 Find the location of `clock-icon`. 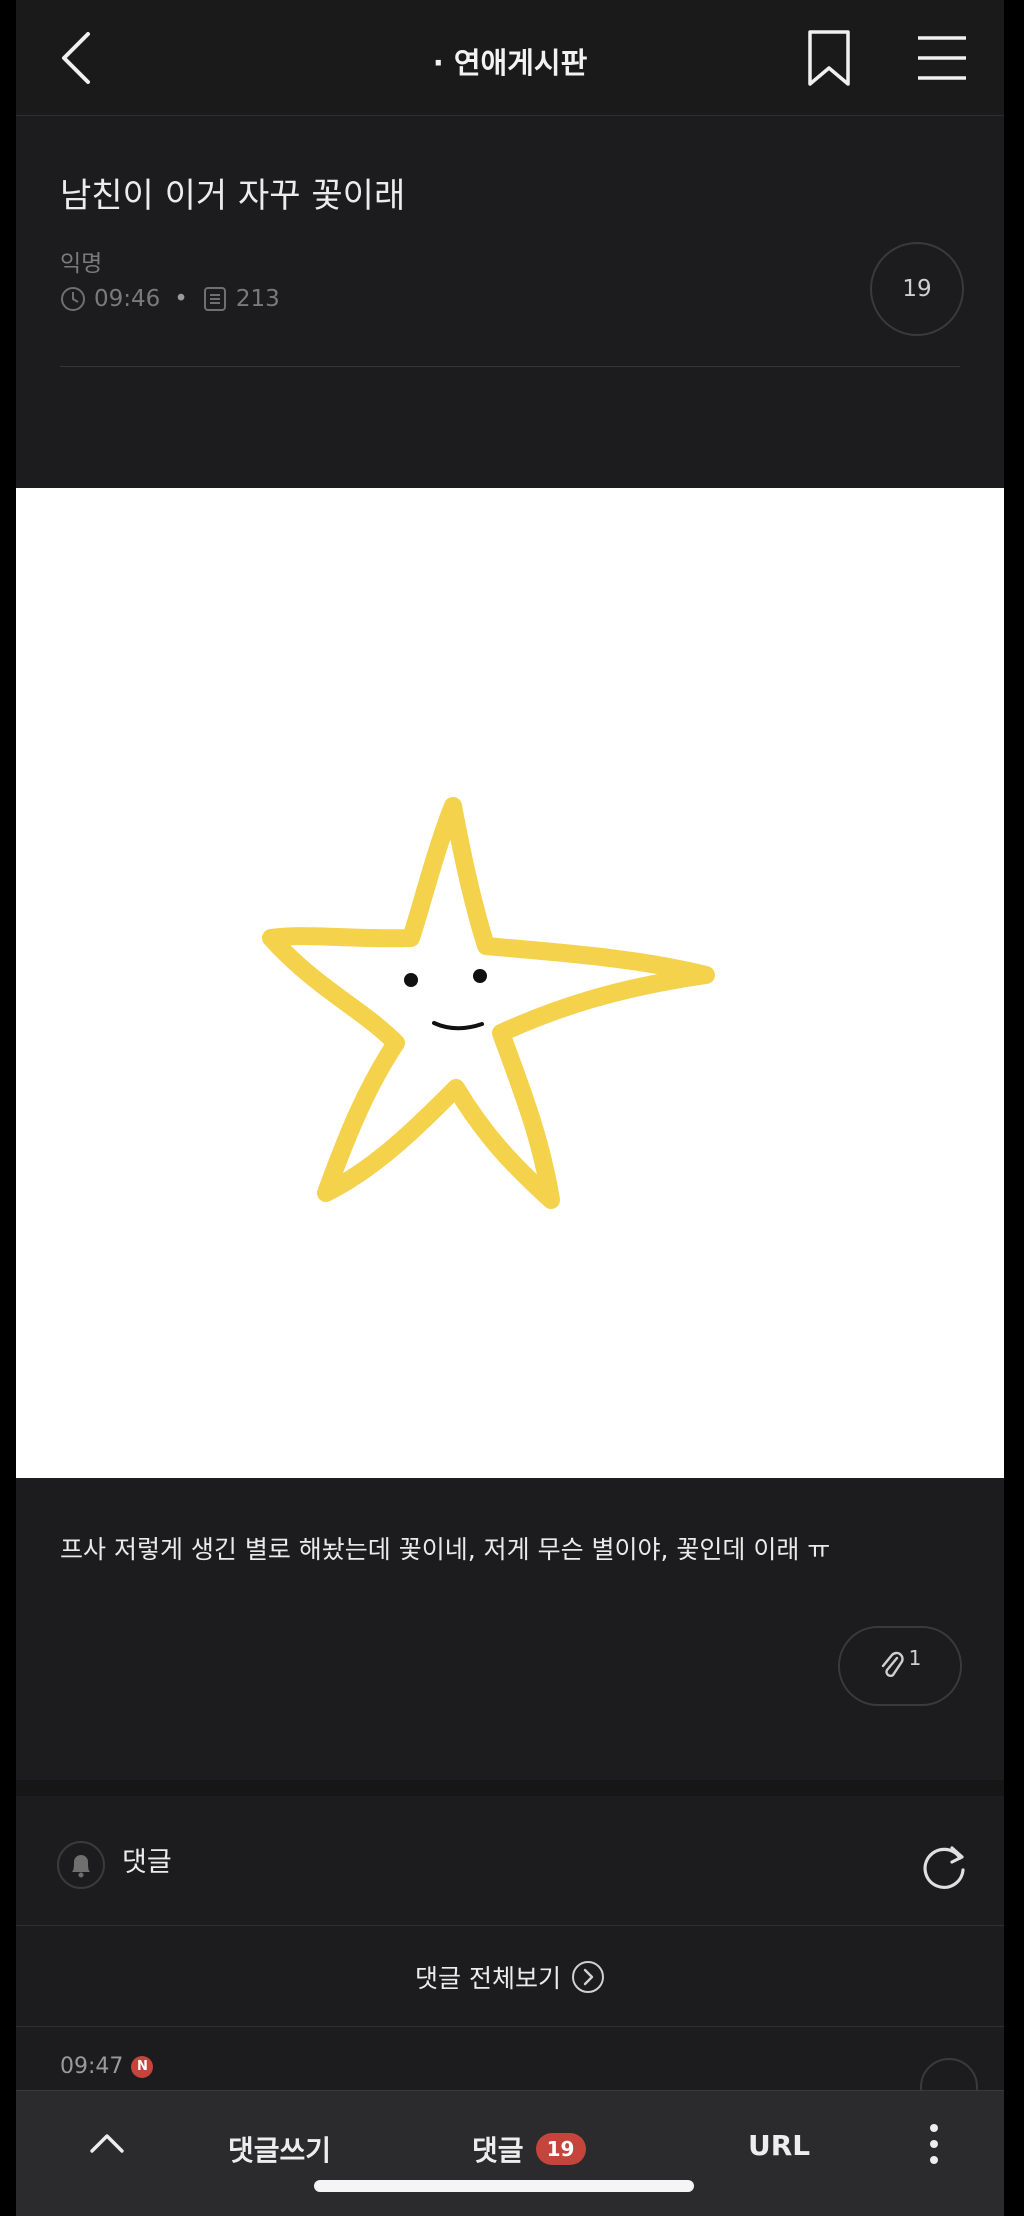

clock-icon is located at coordinates (73, 299).